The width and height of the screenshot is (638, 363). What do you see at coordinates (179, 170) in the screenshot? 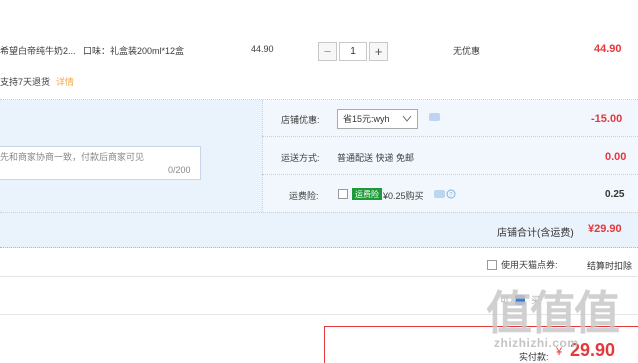
I see `message-char-counter: 0/200` at bounding box center [179, 170].